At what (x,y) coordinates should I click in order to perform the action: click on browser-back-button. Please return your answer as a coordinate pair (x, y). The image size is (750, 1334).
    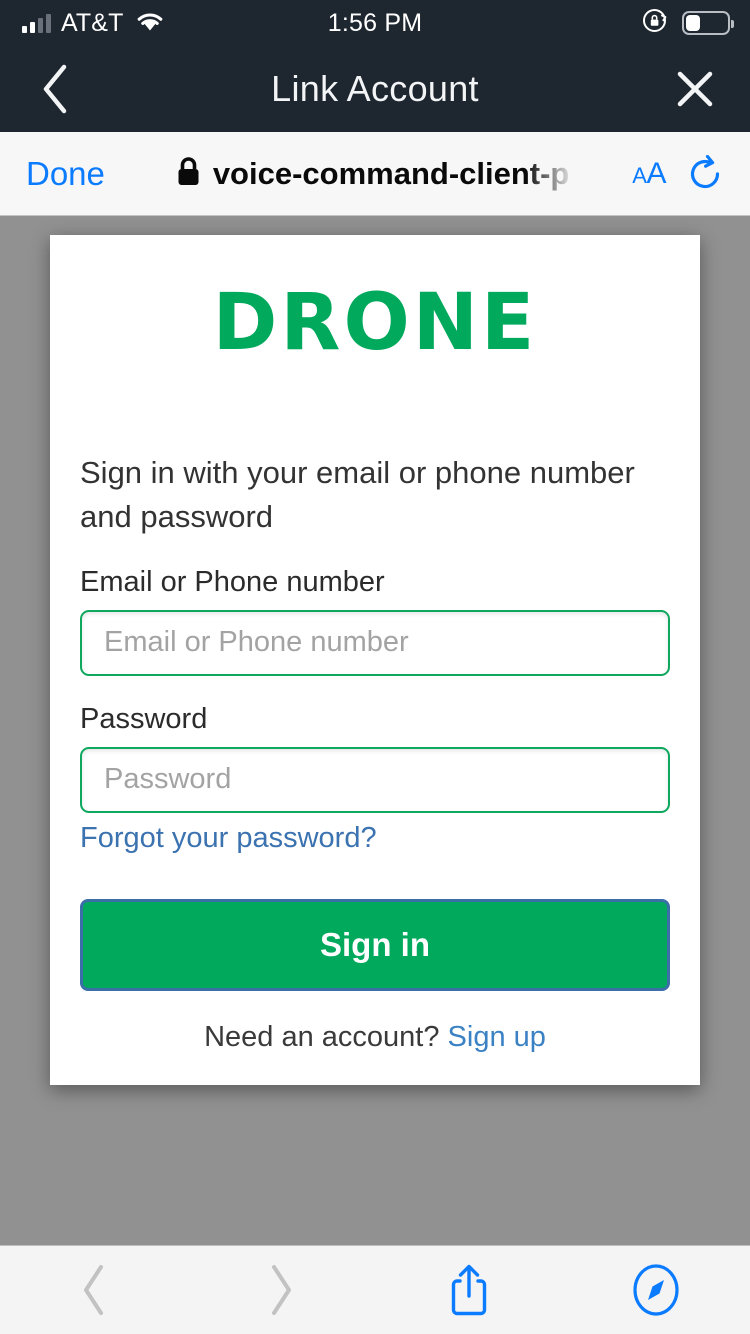
    Looking at the image, I should click on (94, 1290).